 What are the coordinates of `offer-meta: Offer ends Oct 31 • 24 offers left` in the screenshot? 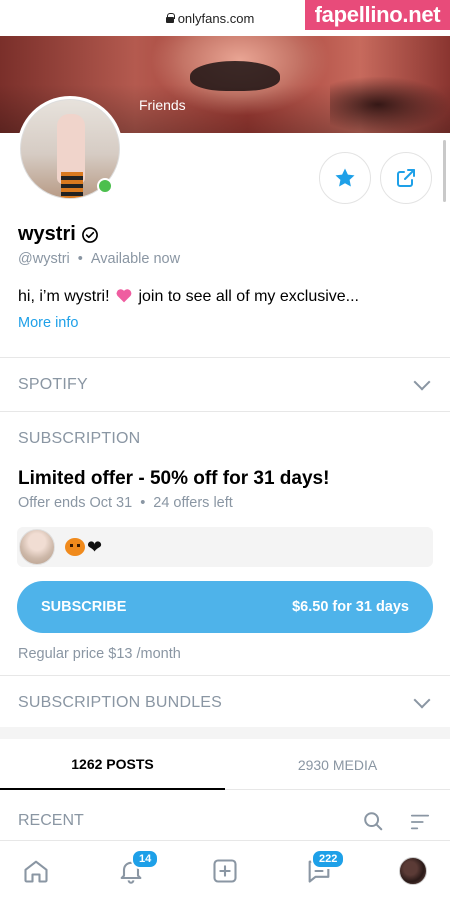 It's located at (125, 503).